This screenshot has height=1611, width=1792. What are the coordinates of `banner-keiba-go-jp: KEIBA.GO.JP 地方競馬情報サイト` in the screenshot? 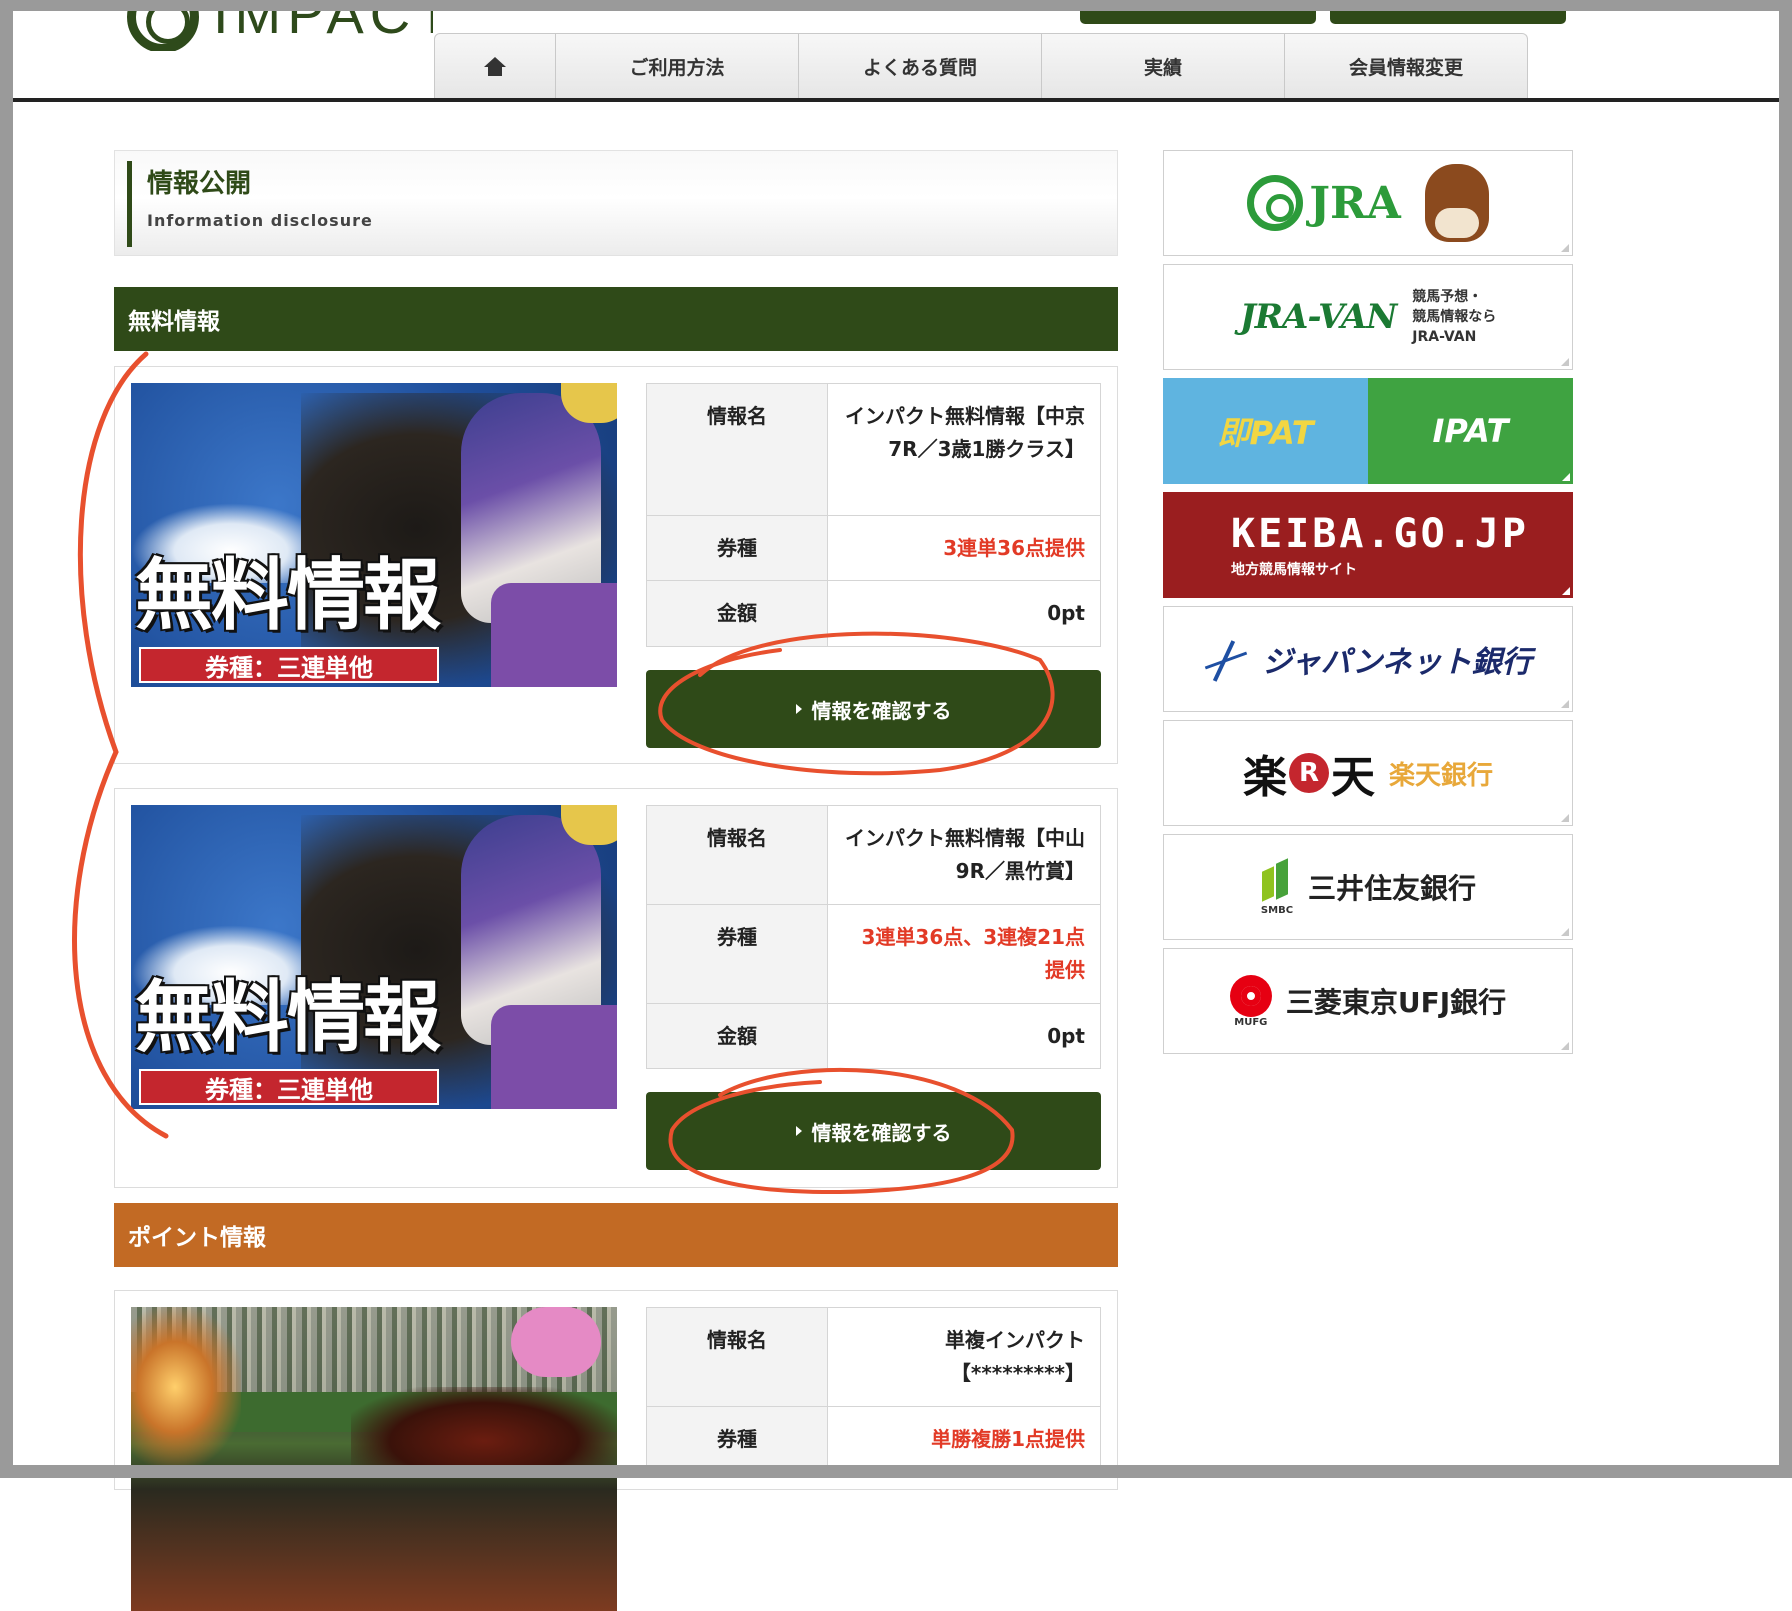 It's located at (1368, 545).